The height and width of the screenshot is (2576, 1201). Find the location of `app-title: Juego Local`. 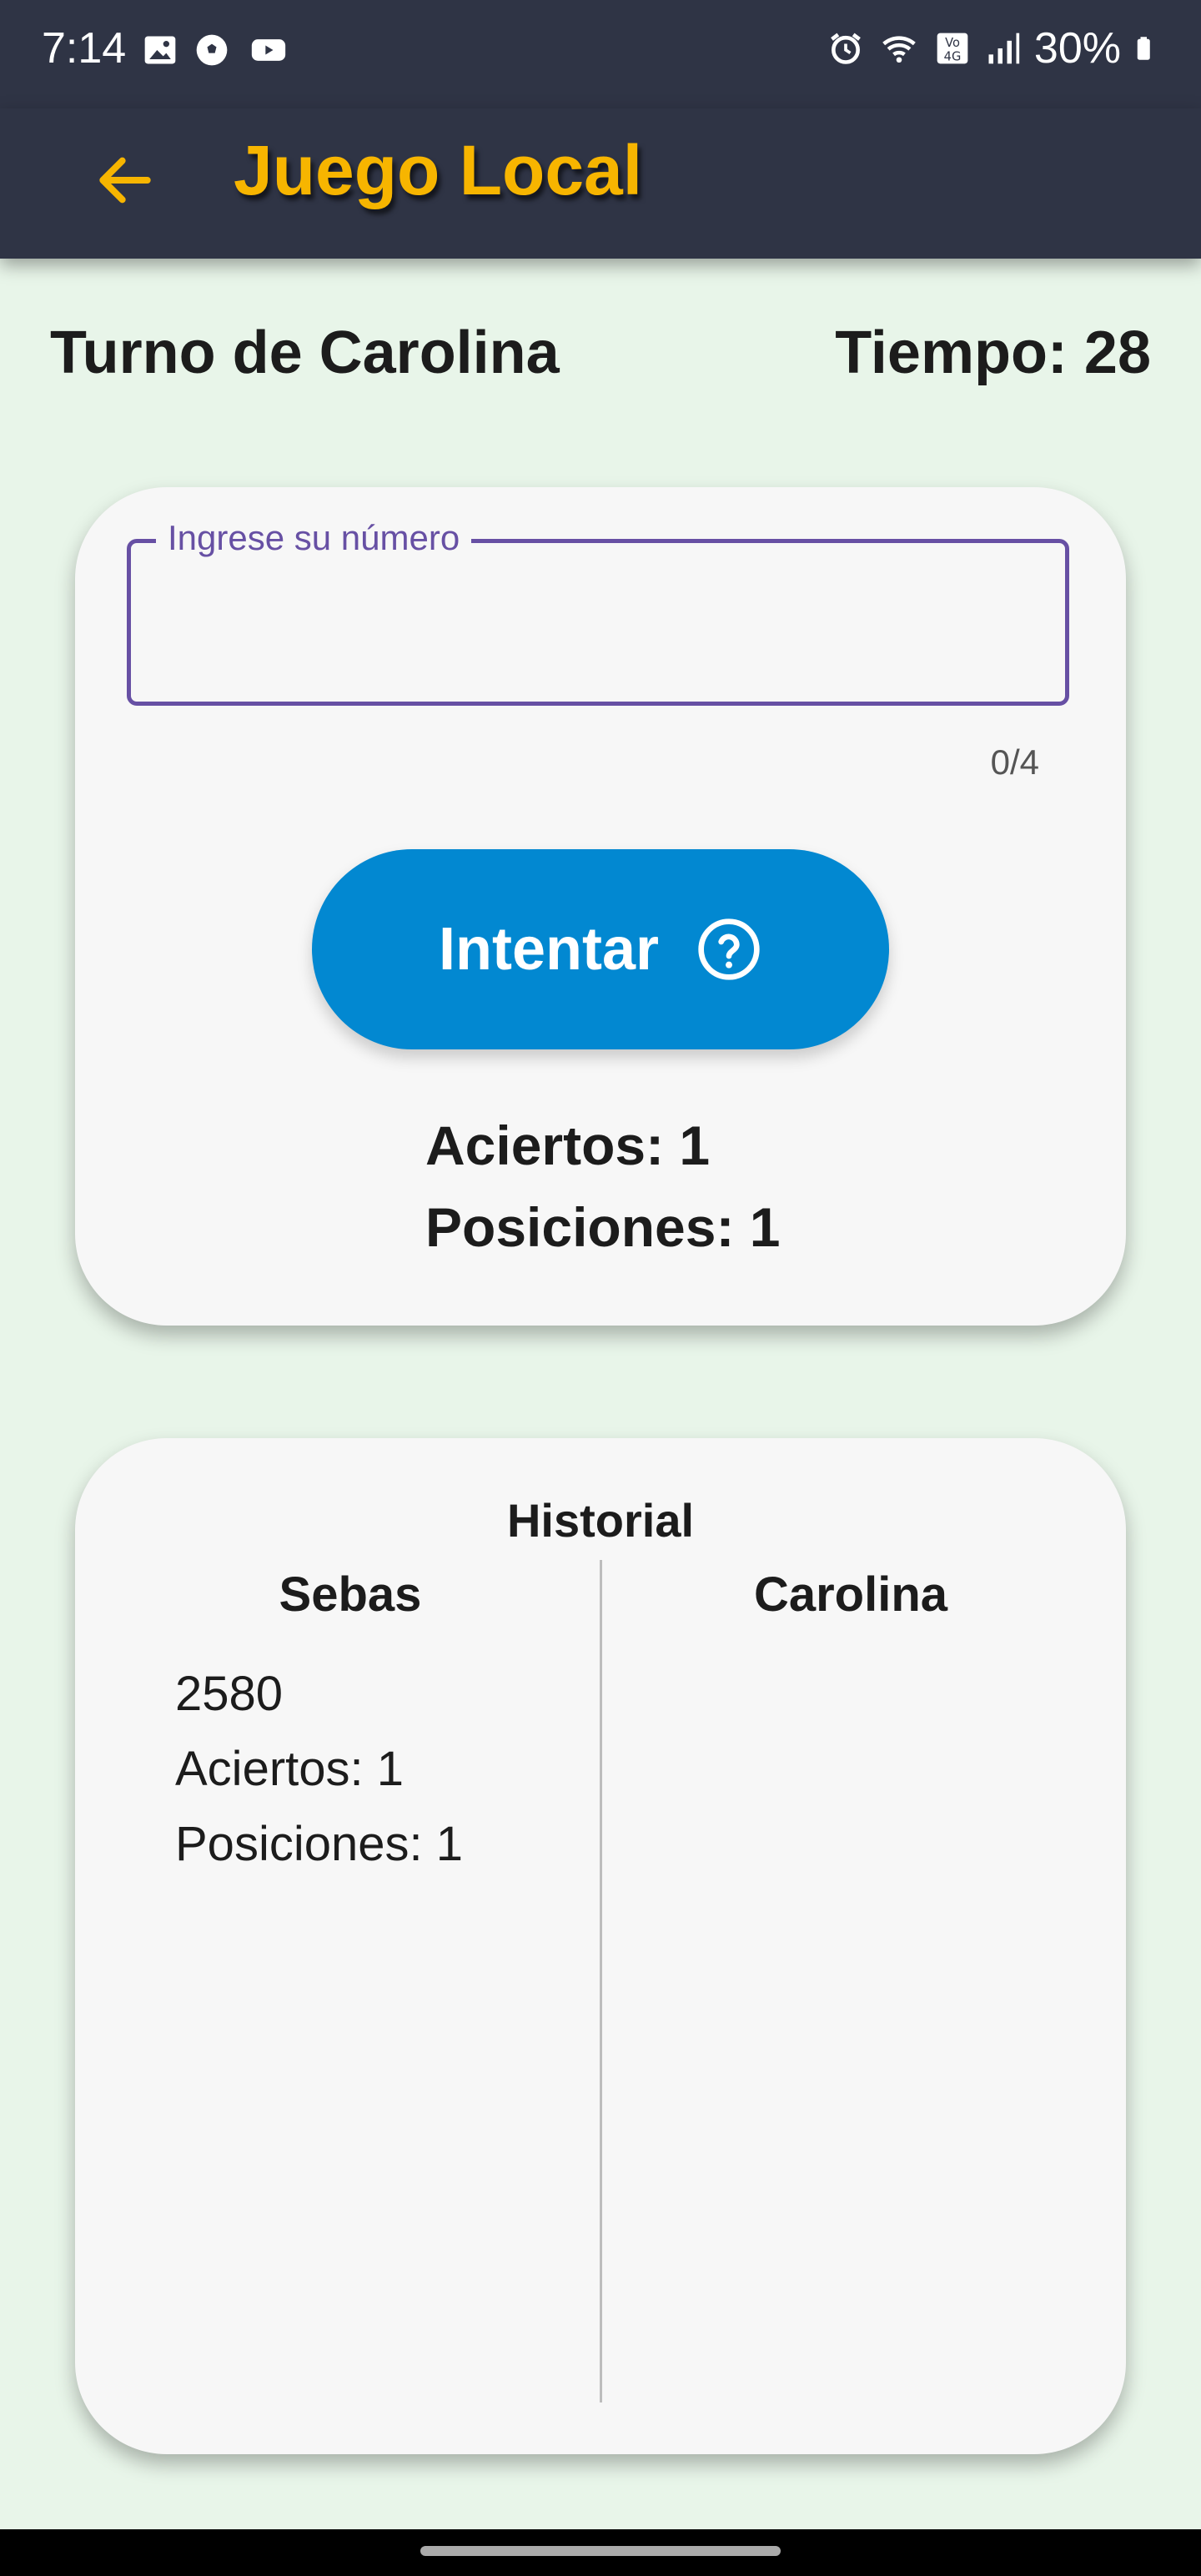

app-title: Juego Local is located at coordinates (438, 170).